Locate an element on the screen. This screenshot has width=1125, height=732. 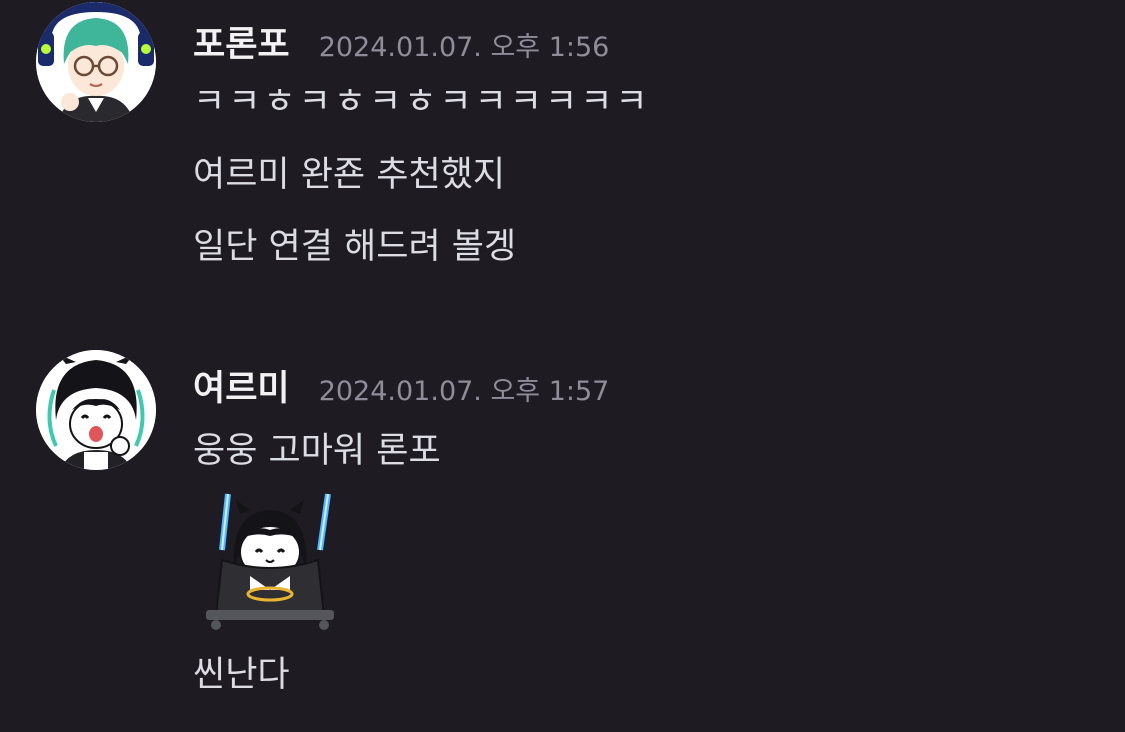
swing-character-sticker-icon is located at coordinates (268, 562).